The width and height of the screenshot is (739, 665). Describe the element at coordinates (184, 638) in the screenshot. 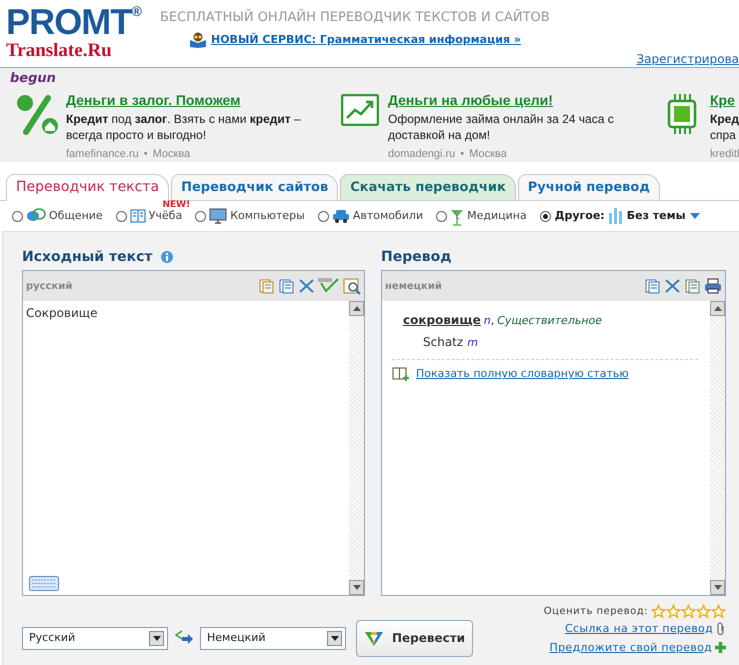

I see `swap-arrows-icon` at that location.